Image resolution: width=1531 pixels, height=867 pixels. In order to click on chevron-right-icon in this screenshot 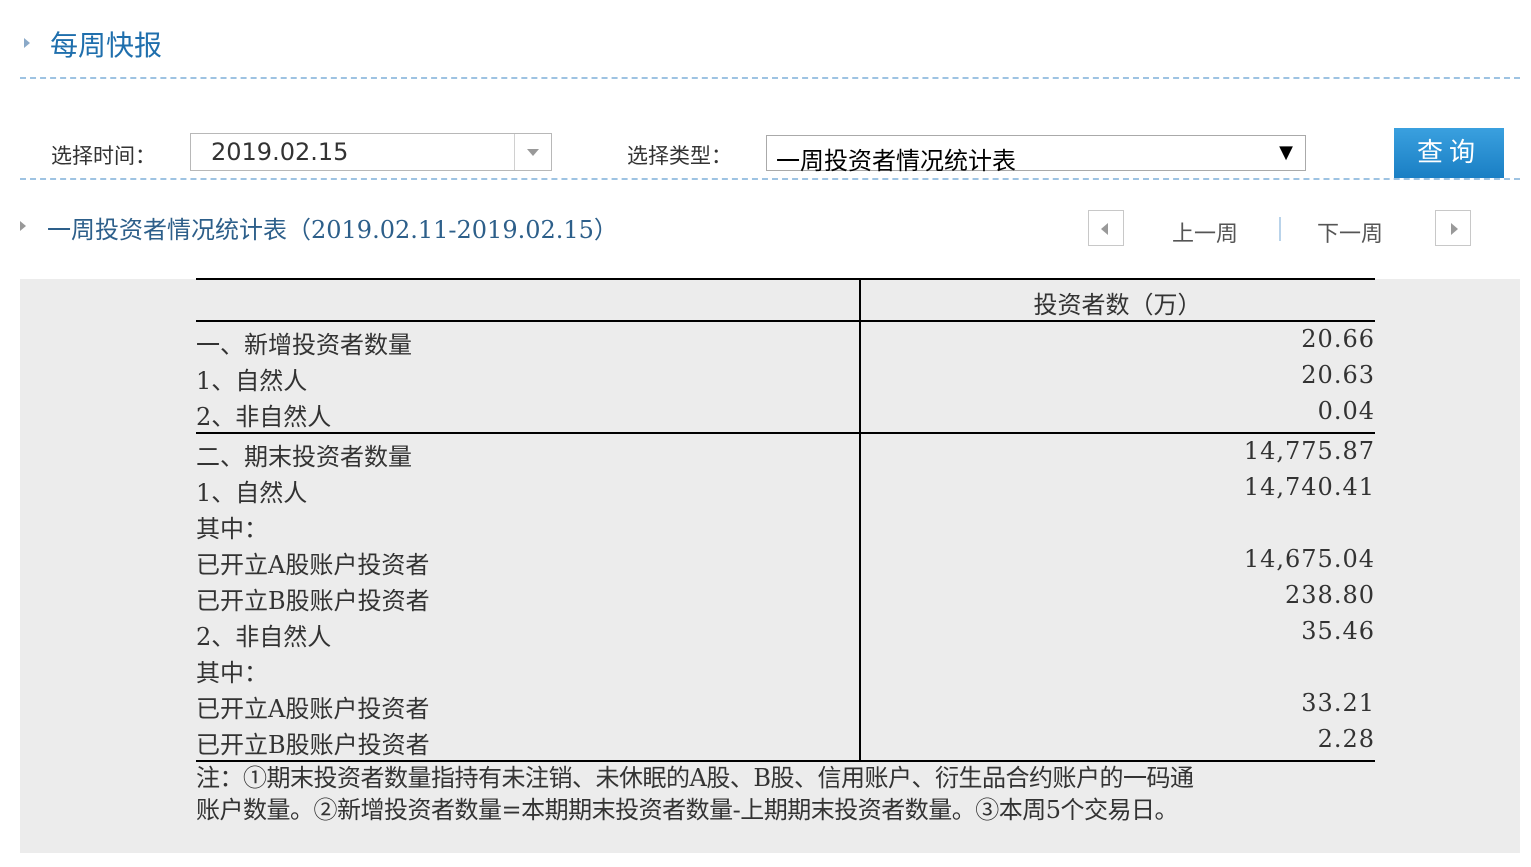, I will do `click(1454, 229)`.